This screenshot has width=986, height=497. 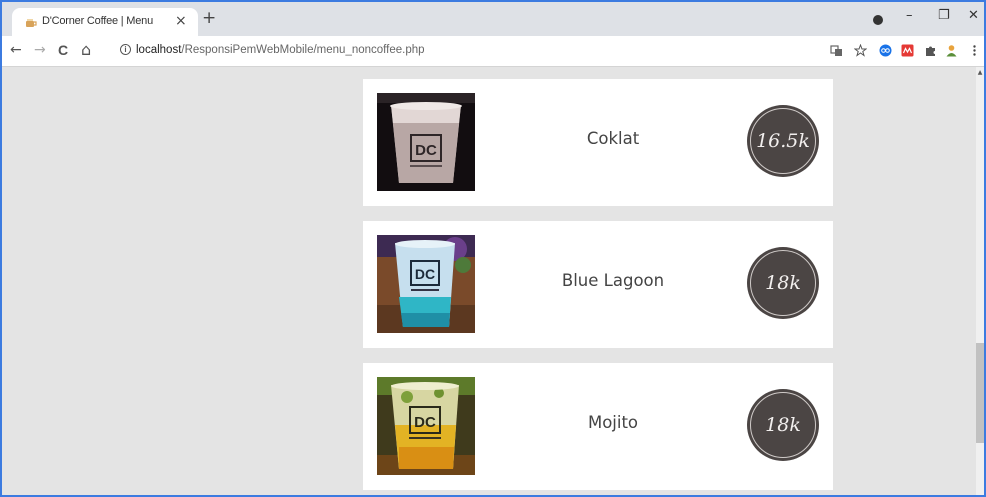 I want to click on star-icon, so click(x=860, y=50).